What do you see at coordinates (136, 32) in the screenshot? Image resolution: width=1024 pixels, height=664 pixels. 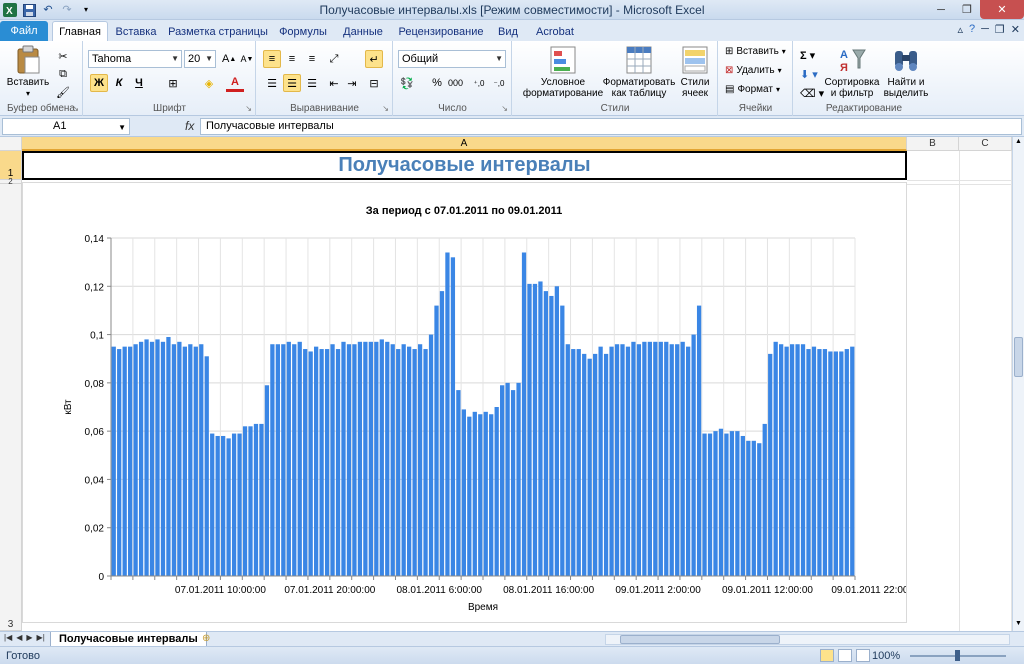 I see `tab-insert: Вставка` at bounding box center [136, 32].